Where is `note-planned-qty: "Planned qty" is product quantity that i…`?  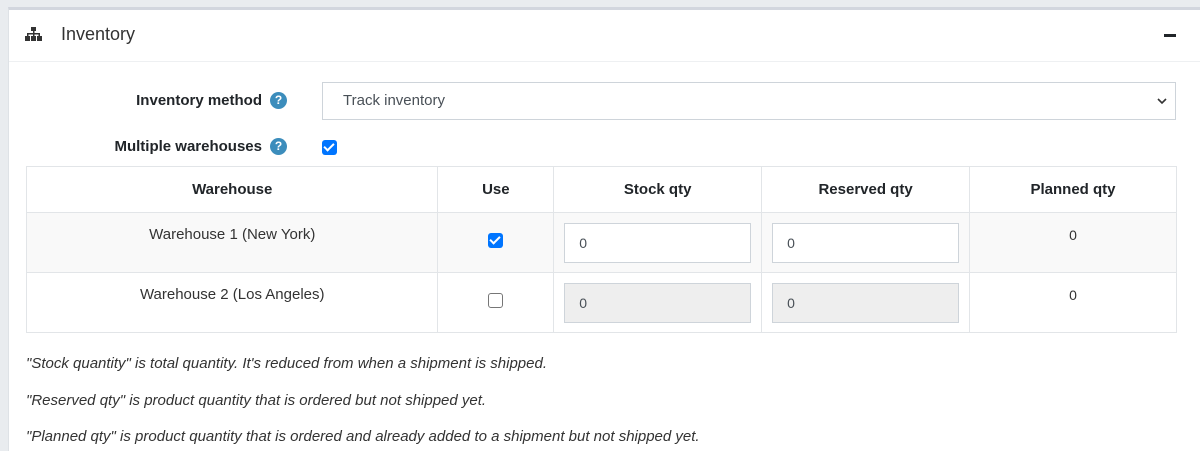 note-planned-qty: "Planned qty" is product quantity that i… is located at coordinates (363, 436).